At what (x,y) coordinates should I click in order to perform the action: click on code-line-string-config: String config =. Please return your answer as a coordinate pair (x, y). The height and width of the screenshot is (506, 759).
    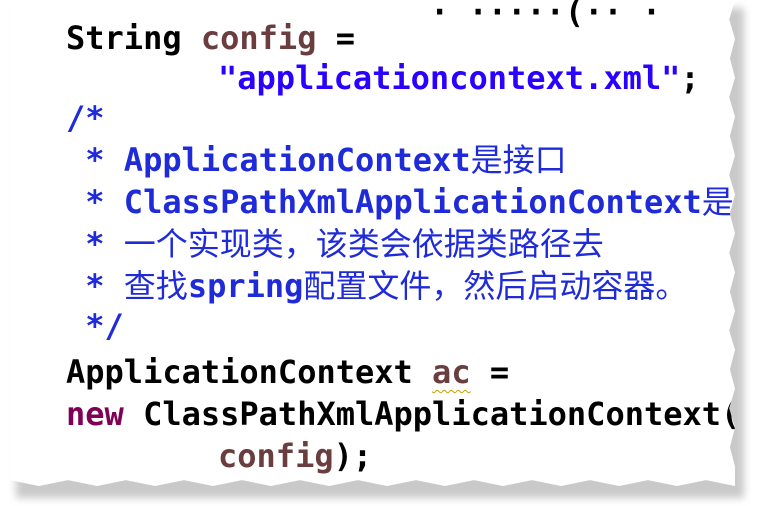
    Looking at the image, I should click on (210, 38).